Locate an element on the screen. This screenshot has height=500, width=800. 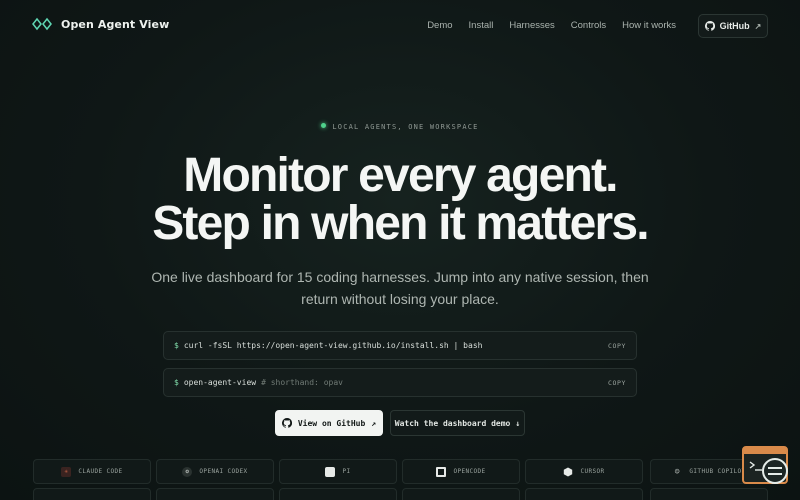
arrow-down-icon: ↓ is located at coordinates (518, 423).